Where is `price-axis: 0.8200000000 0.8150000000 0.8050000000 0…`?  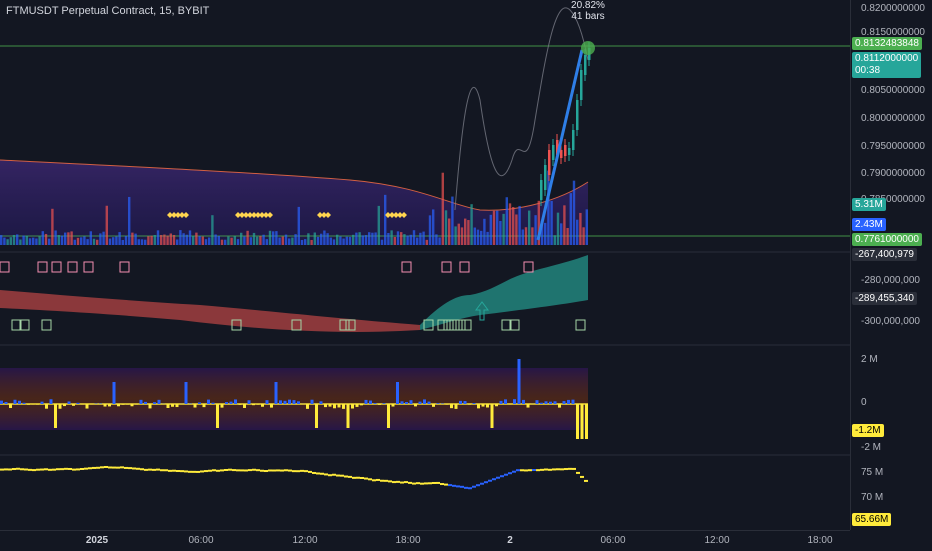
price-axis: 0.8200000000 0.8150000000 0.8050000000 0… is located at coordinates (891, 265).